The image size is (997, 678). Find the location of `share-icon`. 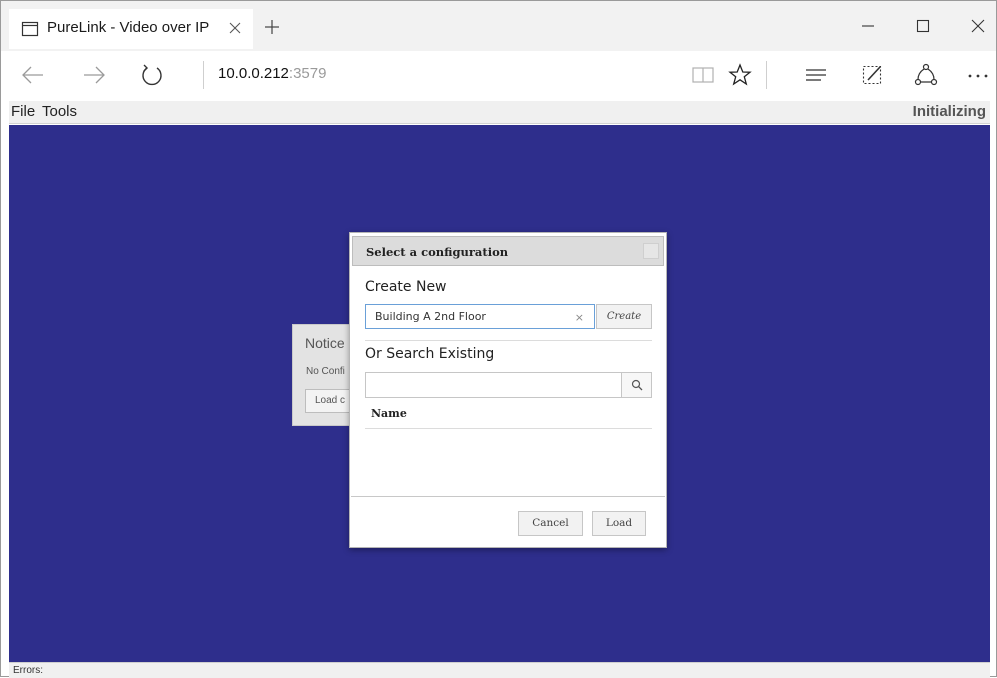

share-icon is located at coordinates (926, 75).